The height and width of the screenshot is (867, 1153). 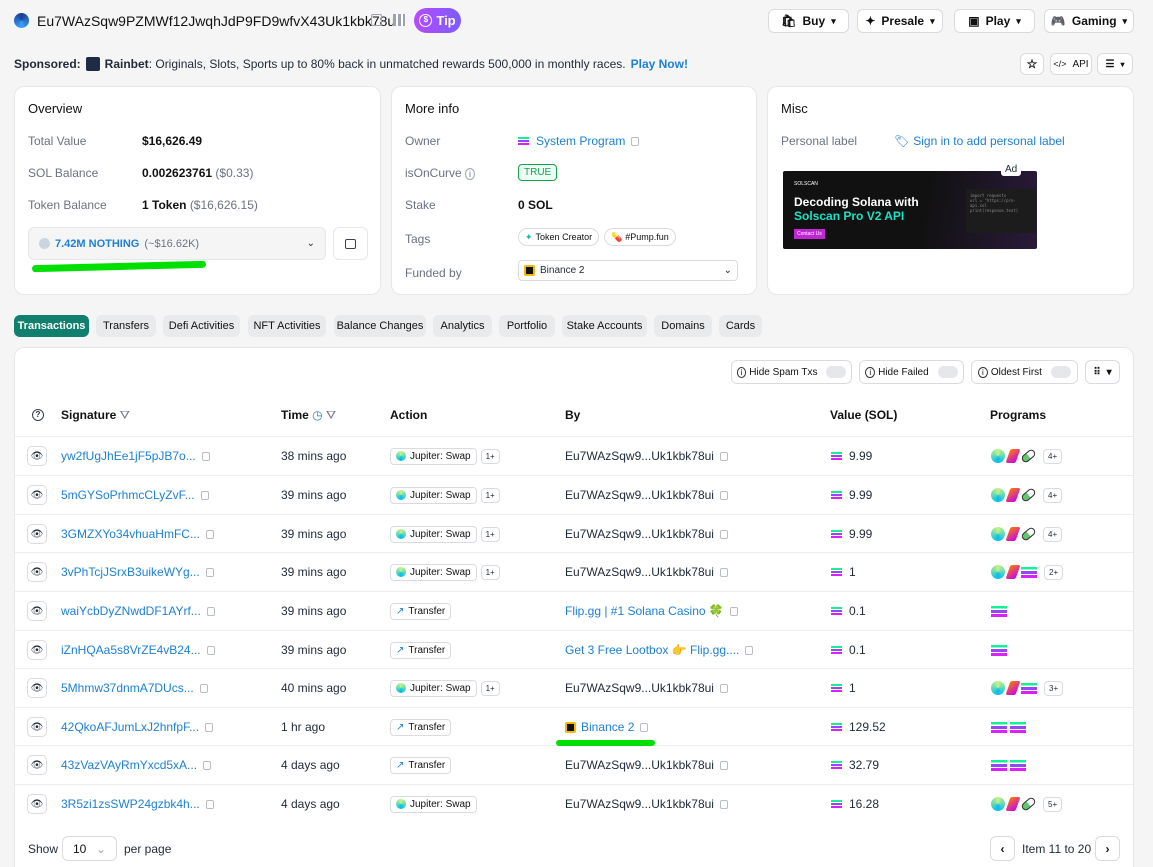 What do you see at coordinates (1054, 572) in the screenshot?
I see `more-programs-badge: 2+` at bounding box center [1054, 572].